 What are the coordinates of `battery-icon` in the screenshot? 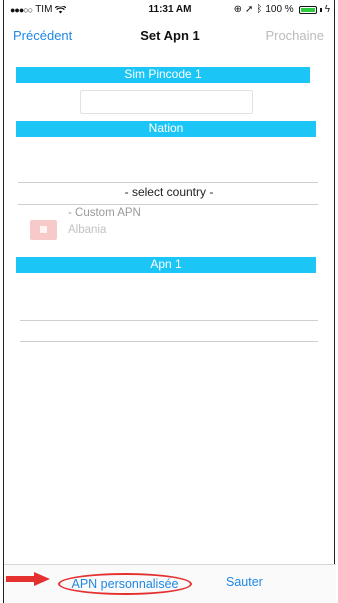 It's located at (307, 9).